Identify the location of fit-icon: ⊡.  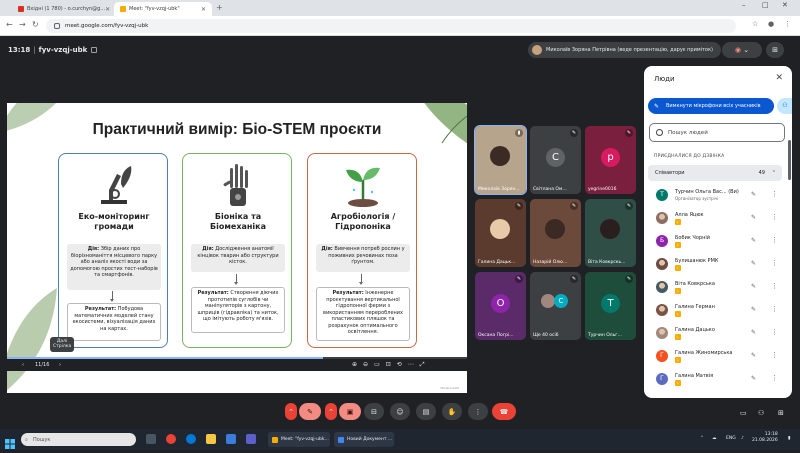
(391, 364).